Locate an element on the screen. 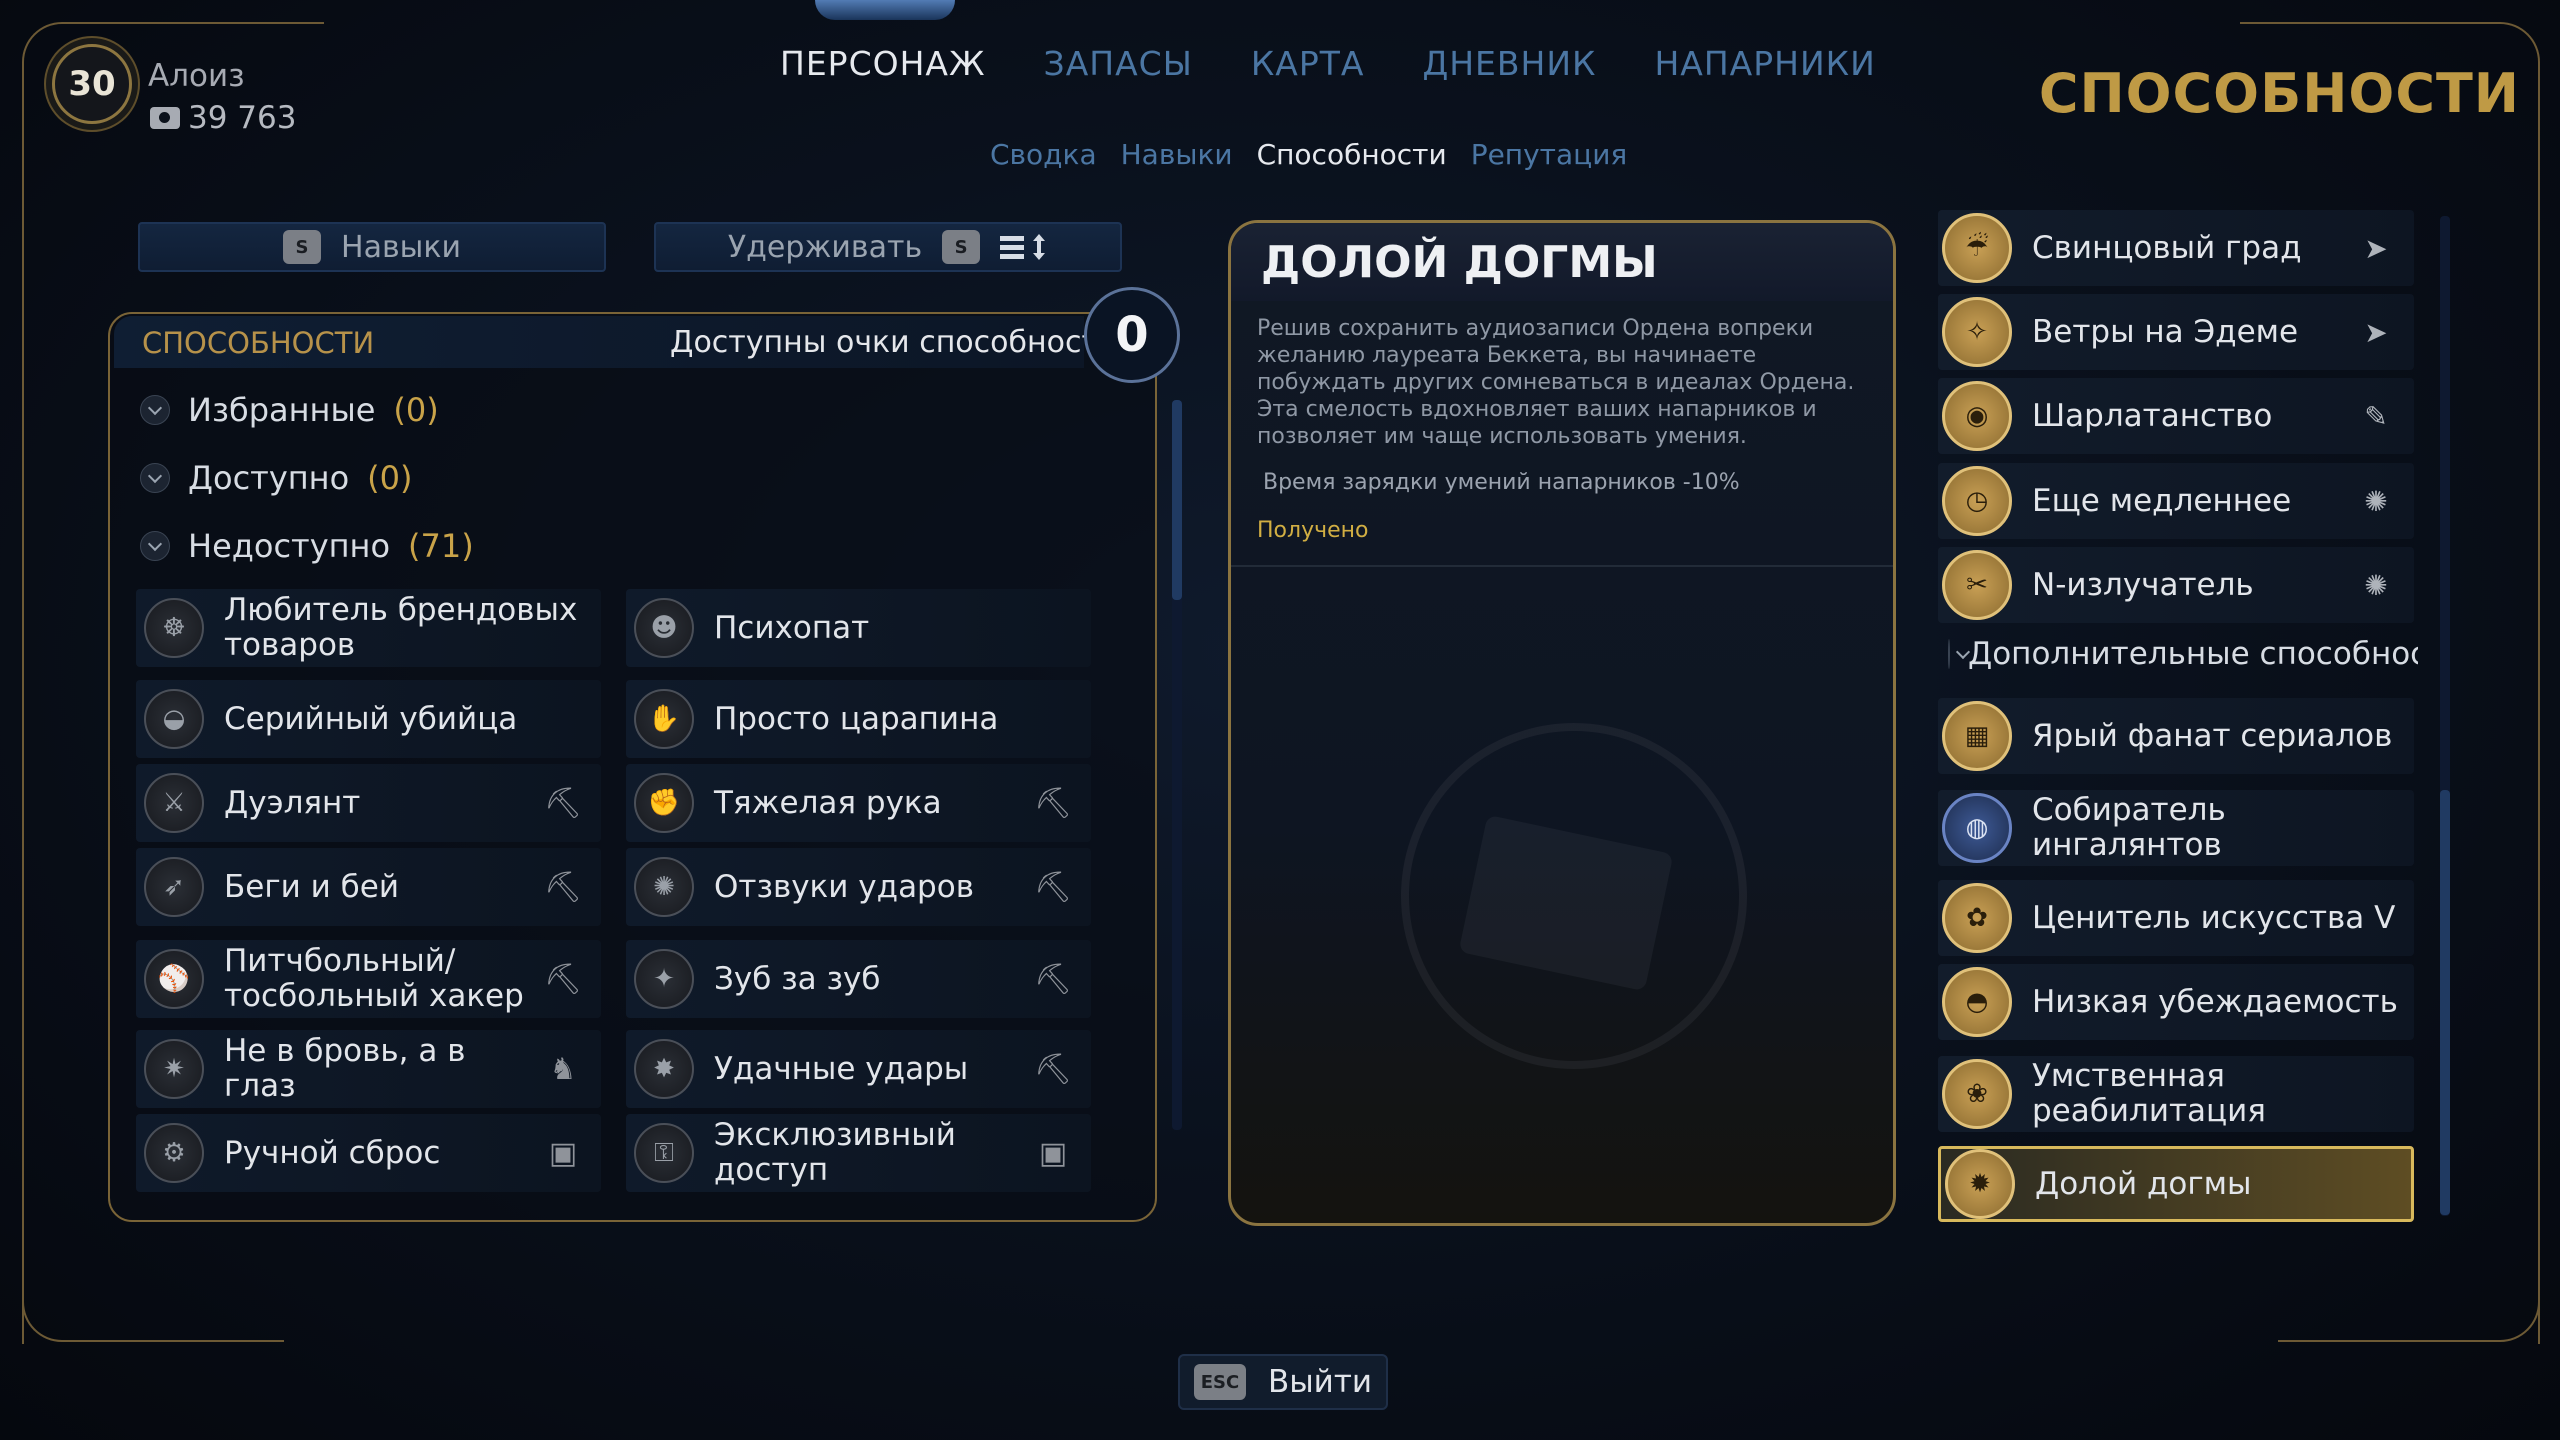 The height and width of the screenshot is (1440, 2560). bat-icon: ⚾ is located at coordinates (174, 979).